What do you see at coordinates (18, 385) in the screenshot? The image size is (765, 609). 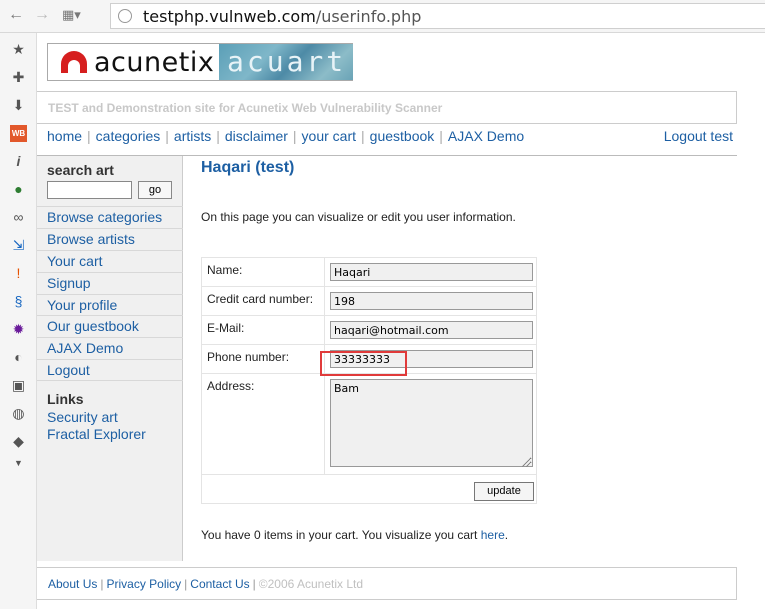 I see `layout-icon: ▣` at bounding box center [18, 385].